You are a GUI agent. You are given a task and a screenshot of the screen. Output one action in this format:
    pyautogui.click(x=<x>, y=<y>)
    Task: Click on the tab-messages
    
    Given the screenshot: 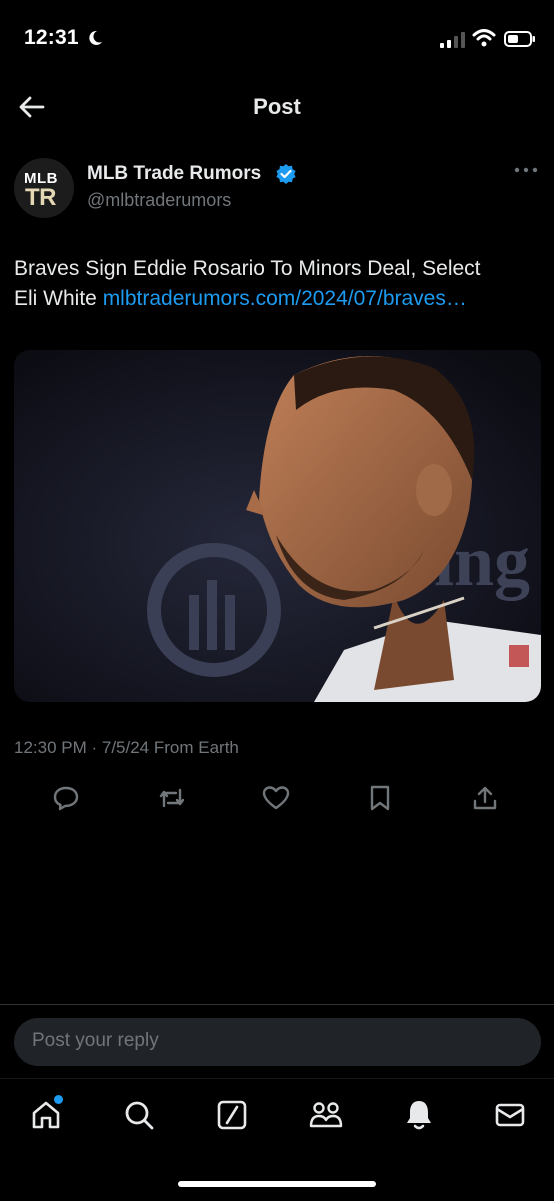 What is the action you would take?
    pyautogui.click(x=510, y=1115)
    